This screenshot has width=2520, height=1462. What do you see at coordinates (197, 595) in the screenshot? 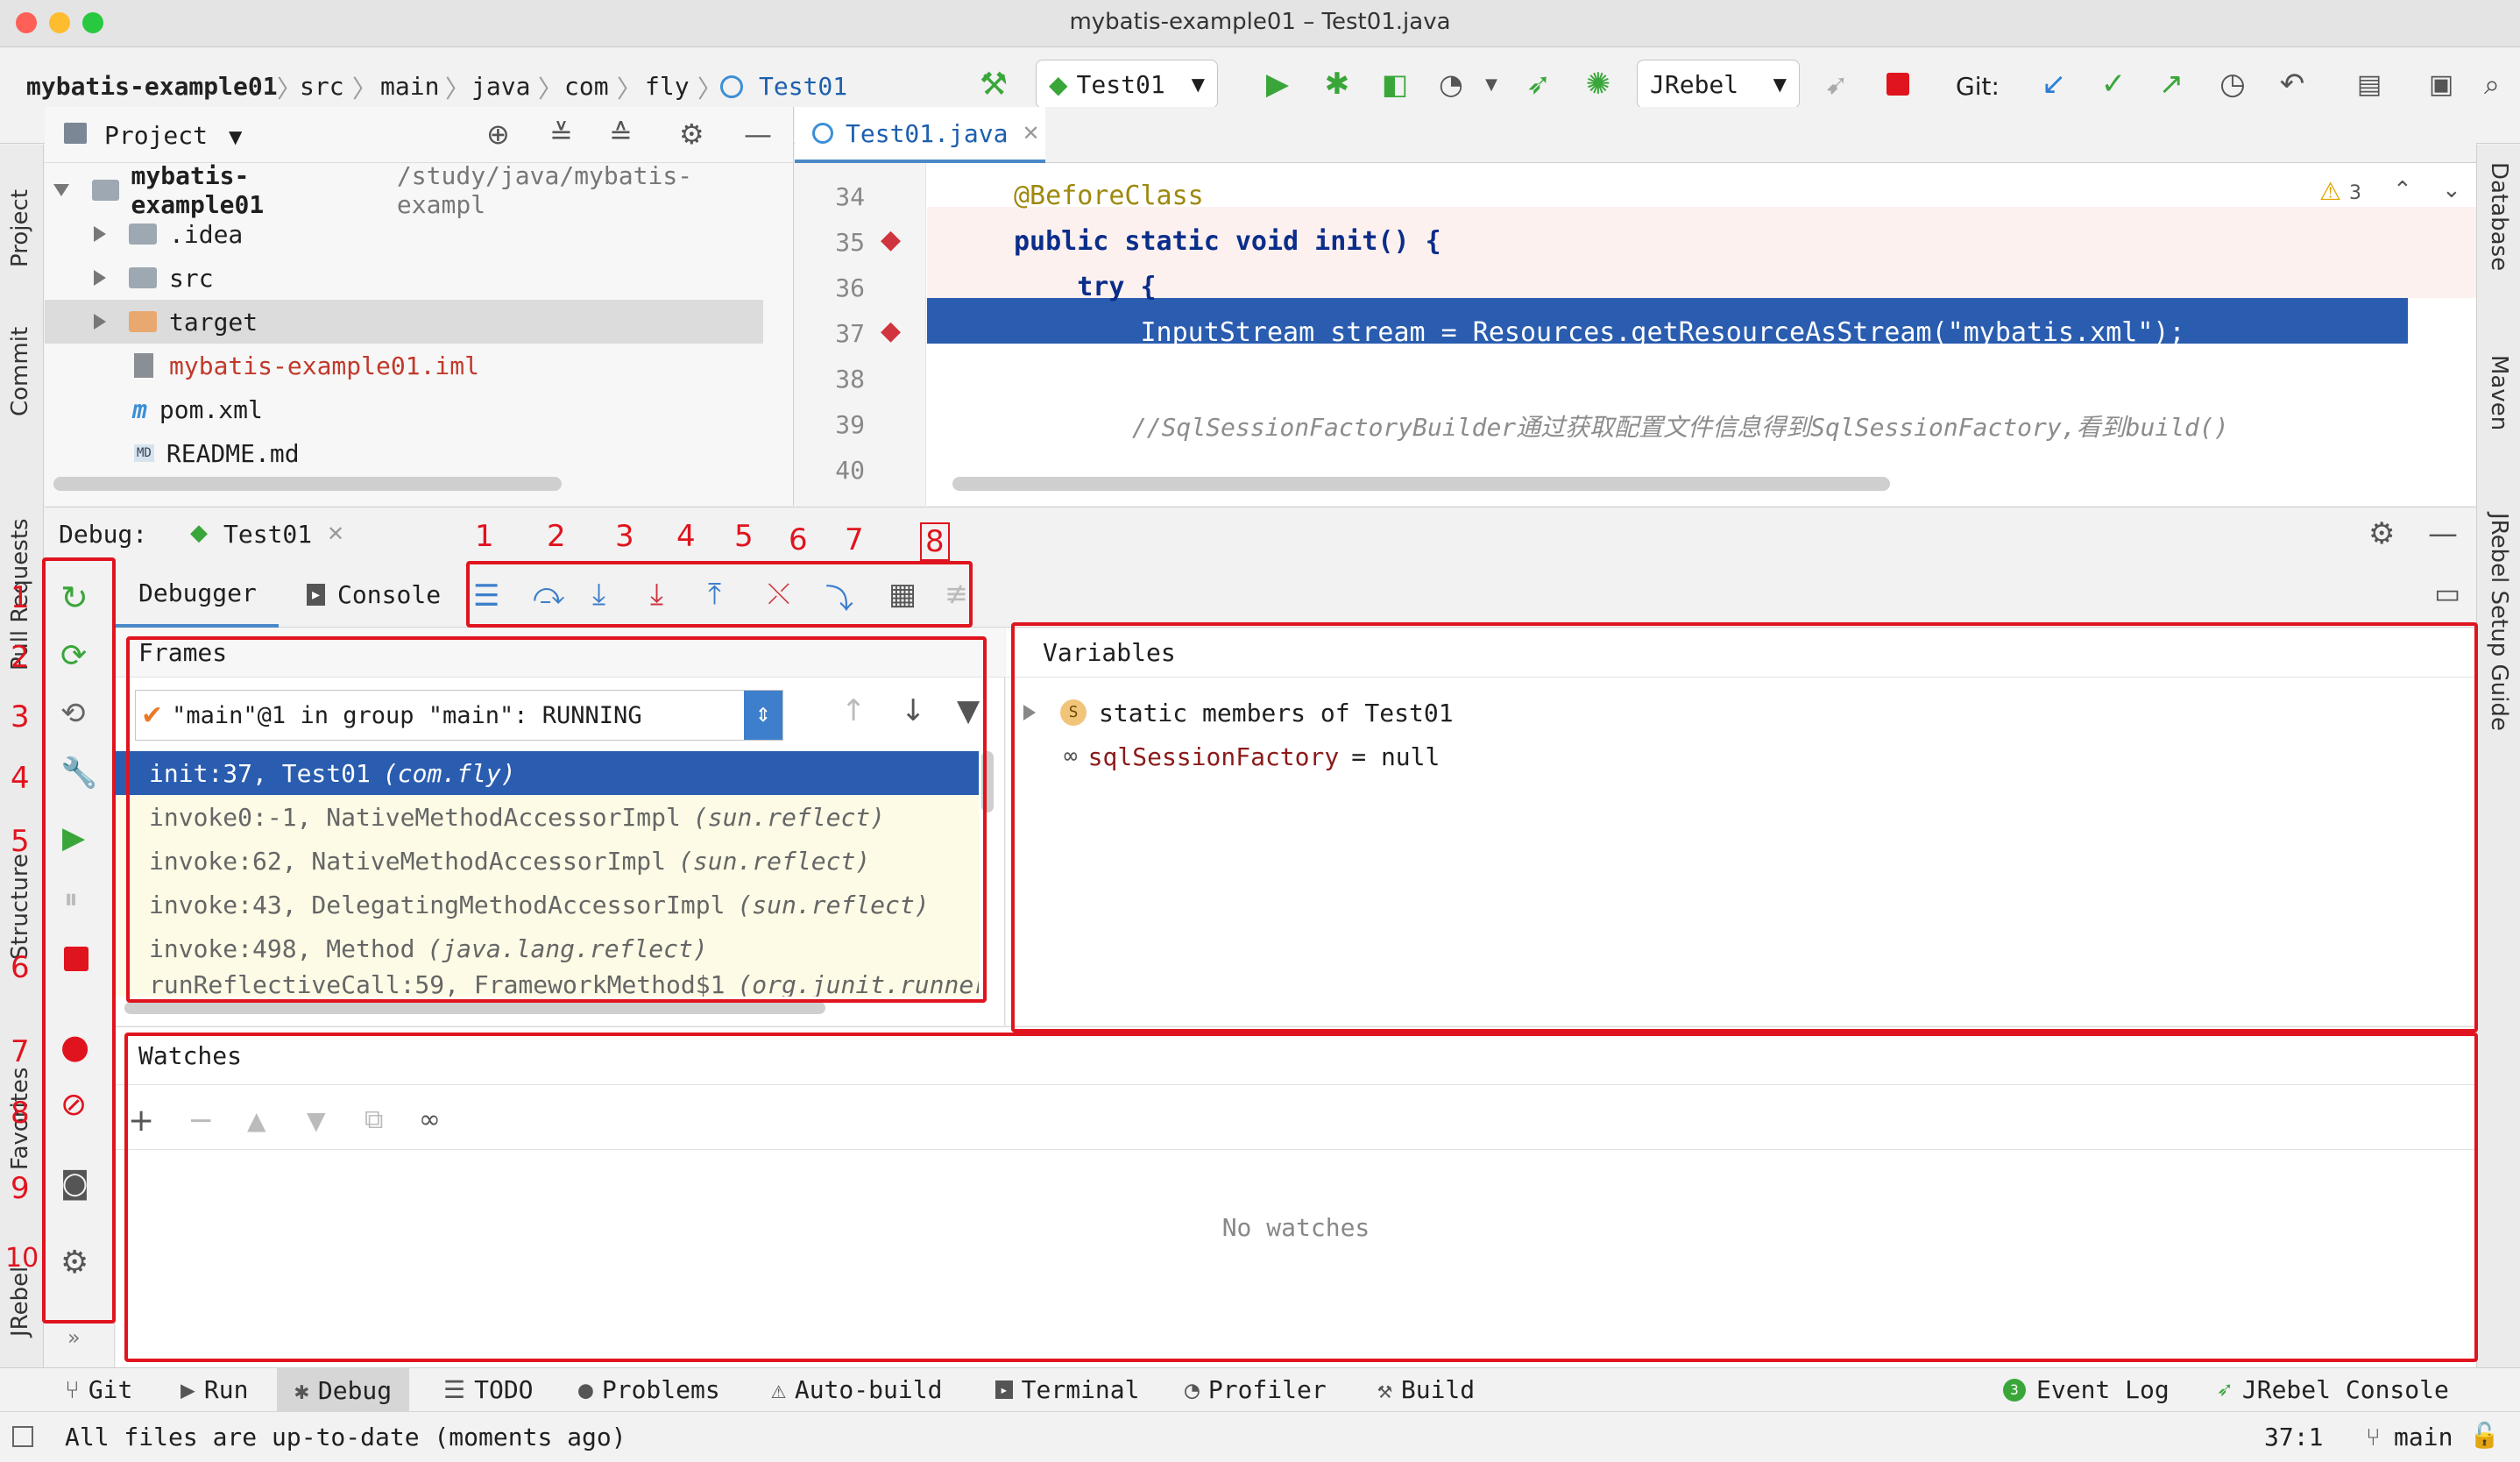
I see `tab-debugger: Debugger` at bounding box center [197, 595].